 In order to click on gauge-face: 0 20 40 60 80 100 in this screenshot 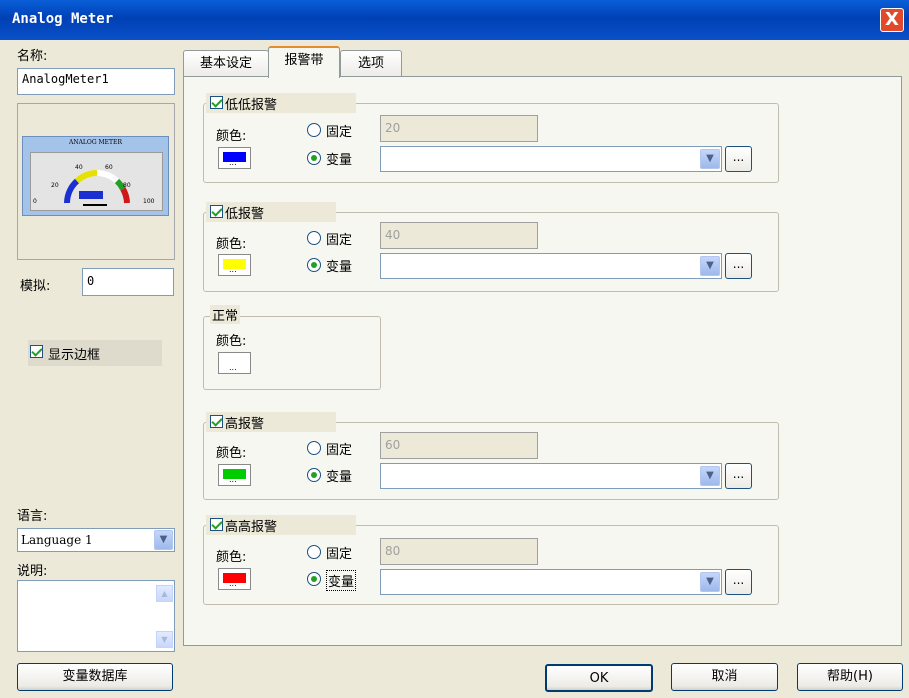, I will do `click(96, 181)`.